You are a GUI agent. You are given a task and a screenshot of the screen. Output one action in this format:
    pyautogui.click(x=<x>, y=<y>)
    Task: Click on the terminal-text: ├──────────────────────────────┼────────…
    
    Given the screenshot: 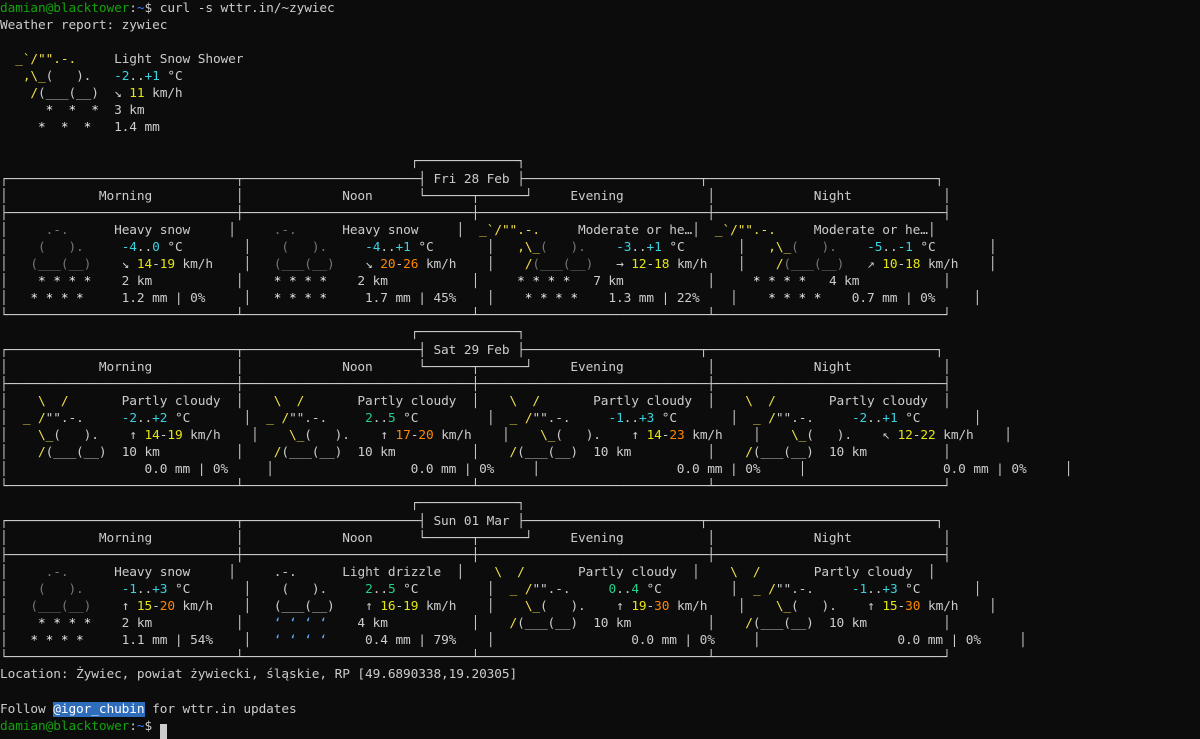 What is the action you would take?
    pyautogui.click(x=475, y=384)
    